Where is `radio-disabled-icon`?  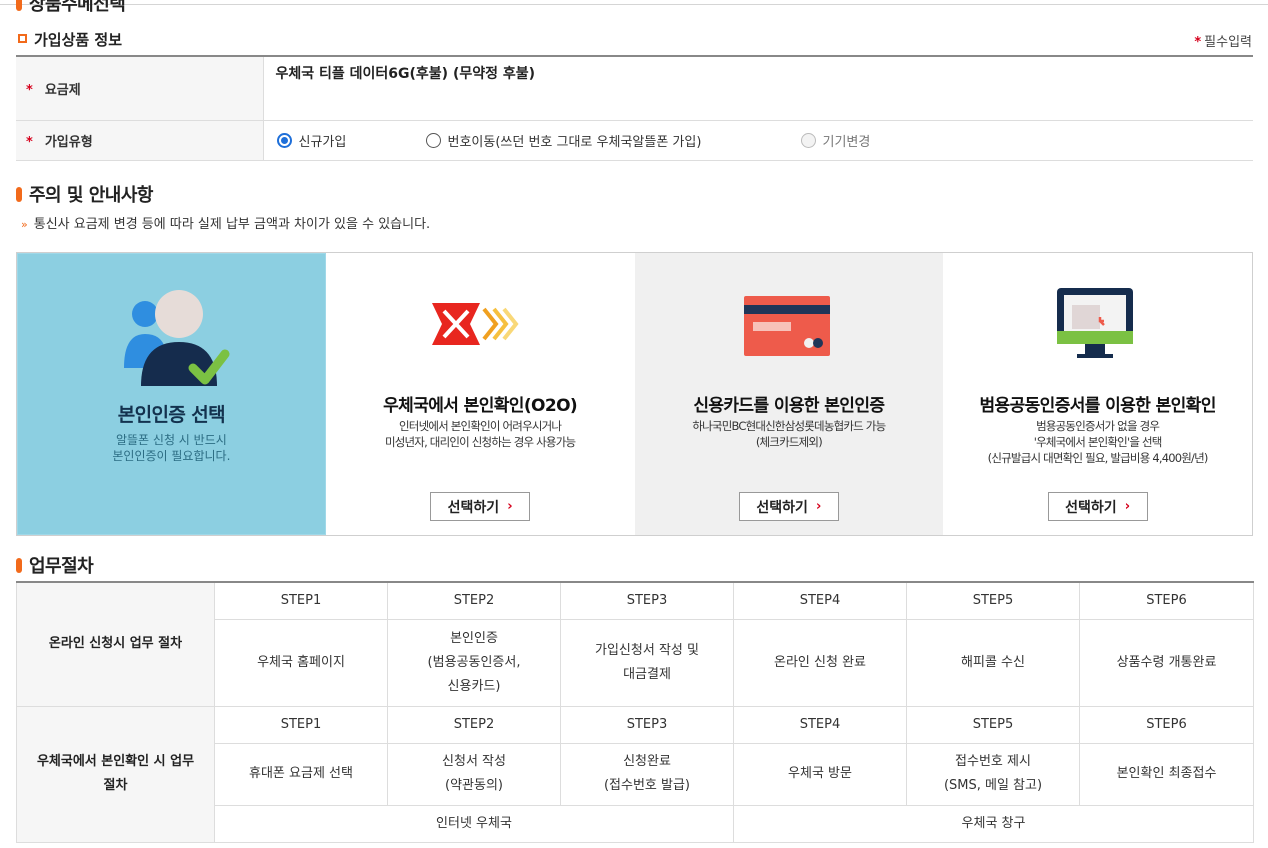 radio-disabled-icon is located at coordinates (808, 140).